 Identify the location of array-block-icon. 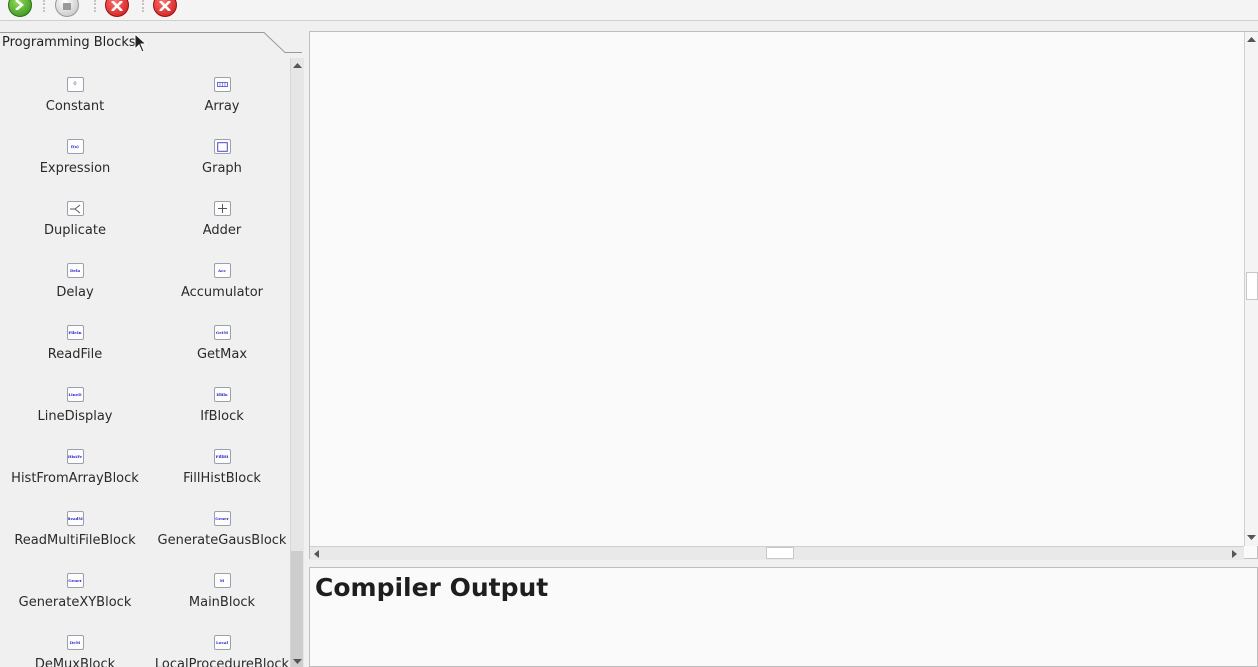
(222, 84).